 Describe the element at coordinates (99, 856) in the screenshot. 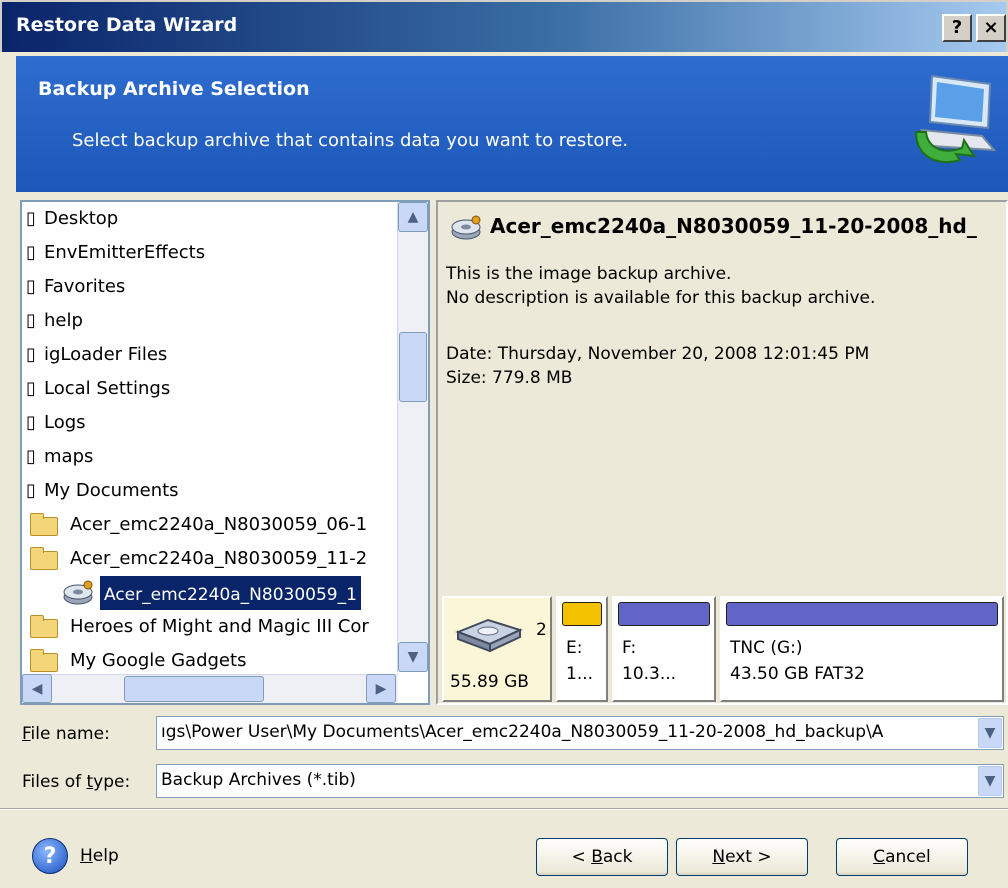

I see `help-label: Help` at that location.